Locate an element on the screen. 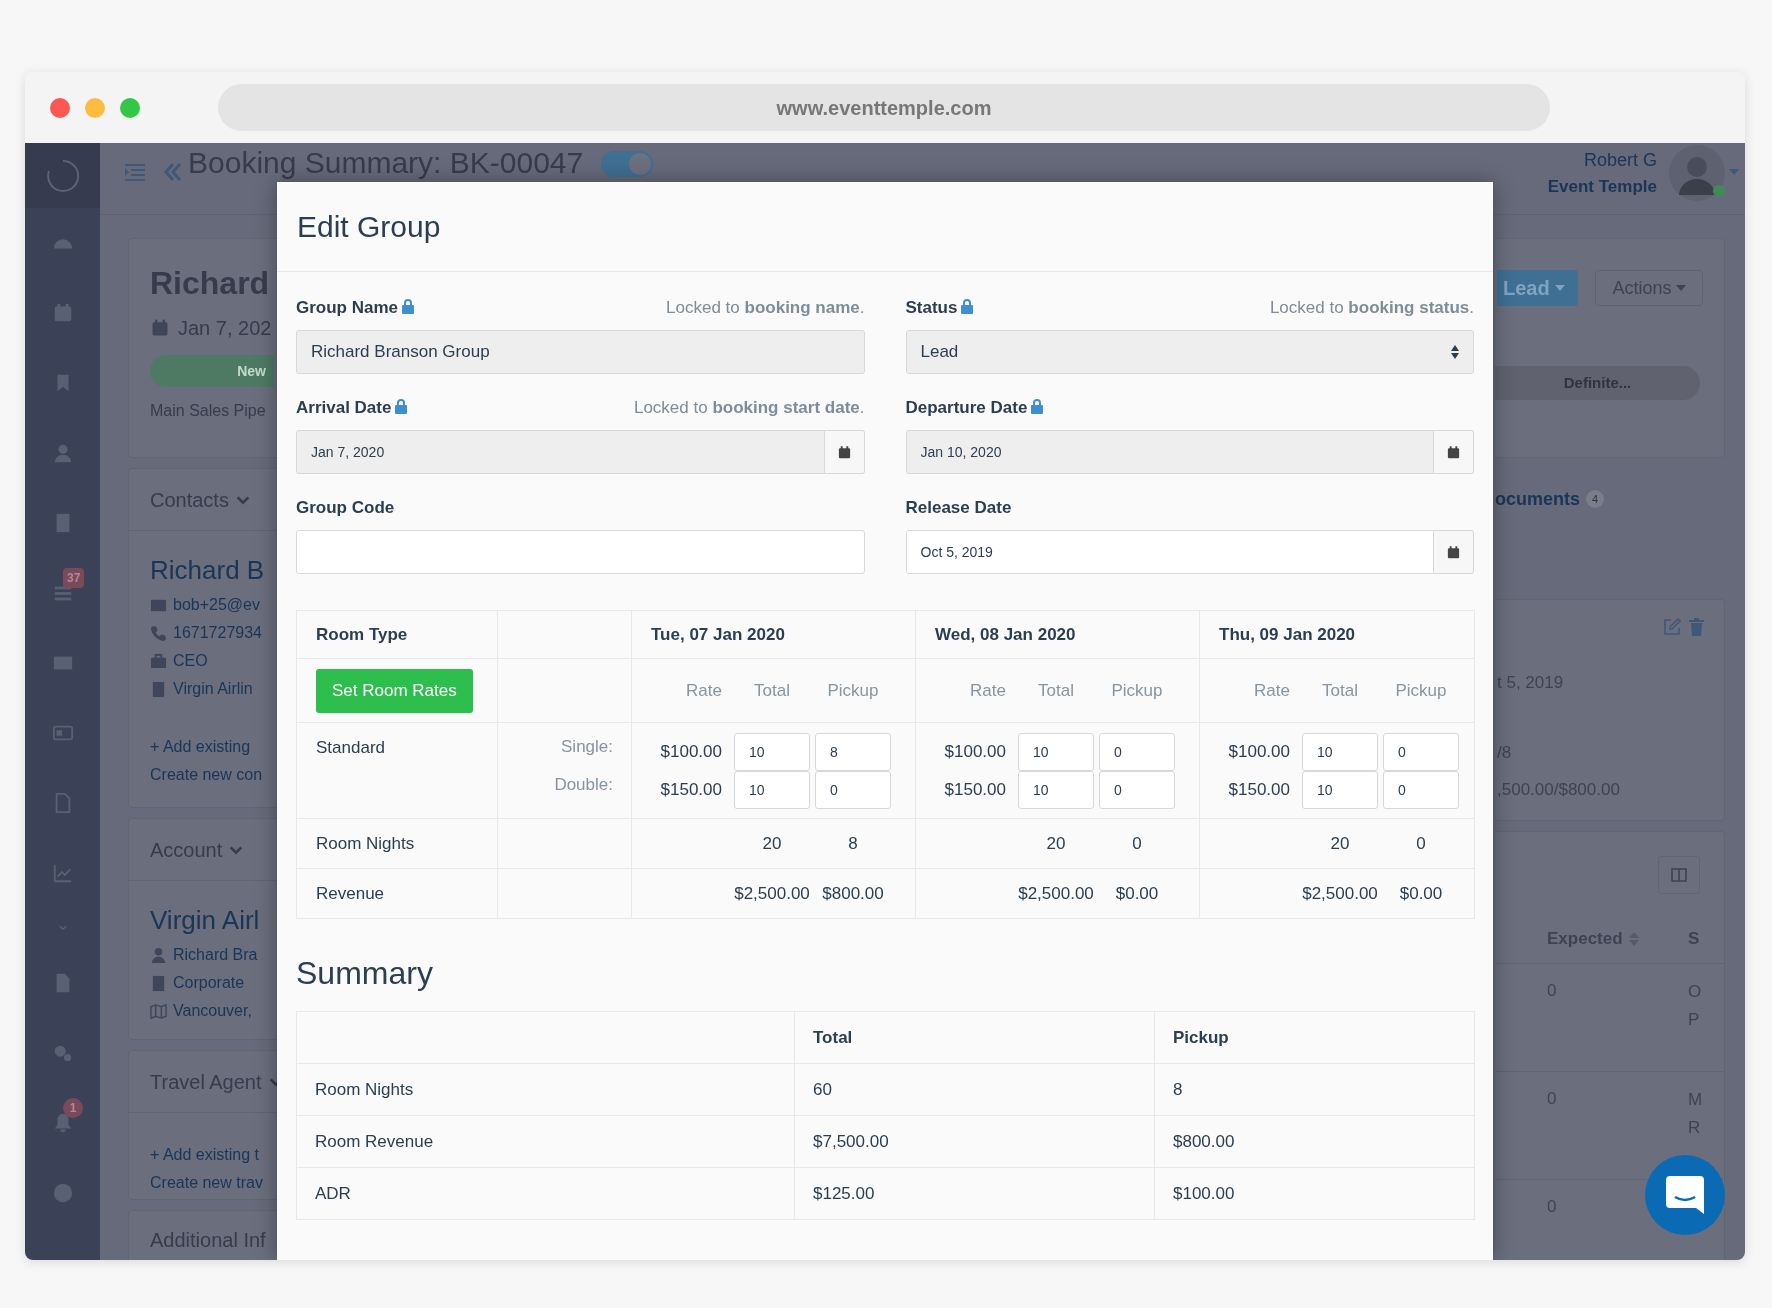 The height and width of the screenshot is (1308, 1772). edit-icon is located at coordinates (1672, 627).